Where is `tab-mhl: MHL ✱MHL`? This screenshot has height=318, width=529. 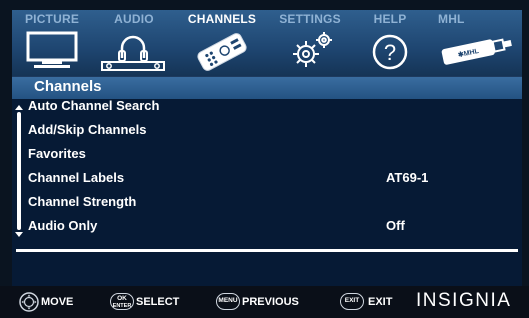 tab-mhl: MHL ✱MHL is located at coordinates (474, 43).